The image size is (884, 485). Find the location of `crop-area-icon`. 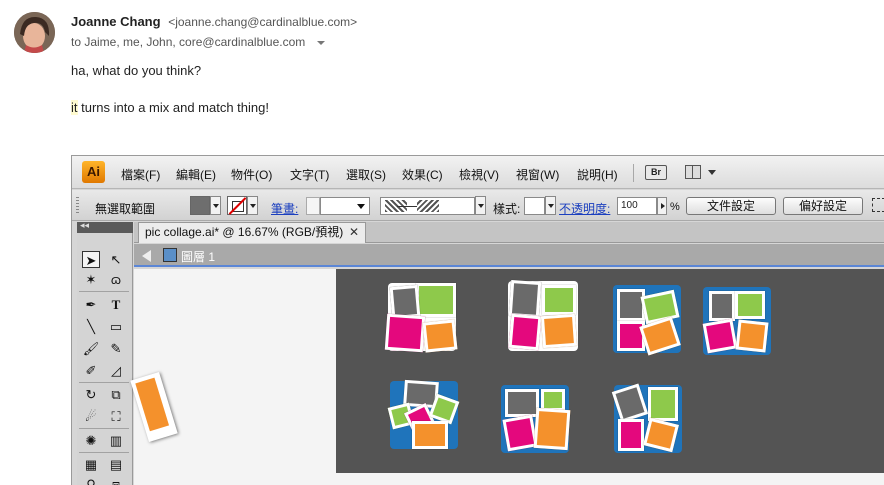

crop-area-icon is located at coordinates (878, 205).